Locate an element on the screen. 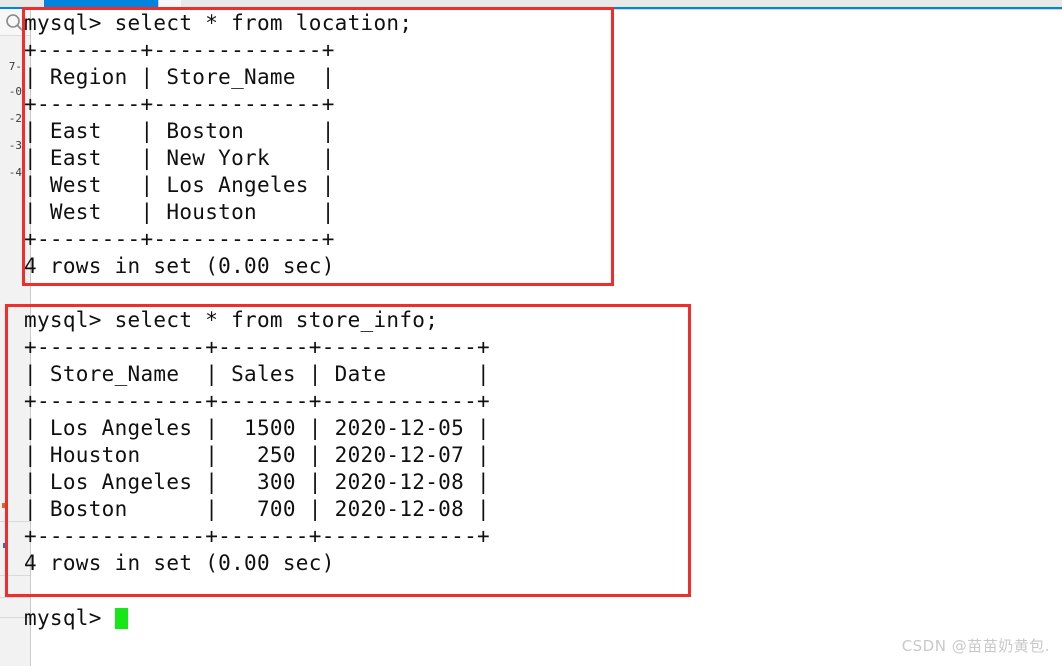 Image resolution: width=1062 pixels, height=666 pixels. terminal-line: | West | Houston | is located at coordinates (179, 212).